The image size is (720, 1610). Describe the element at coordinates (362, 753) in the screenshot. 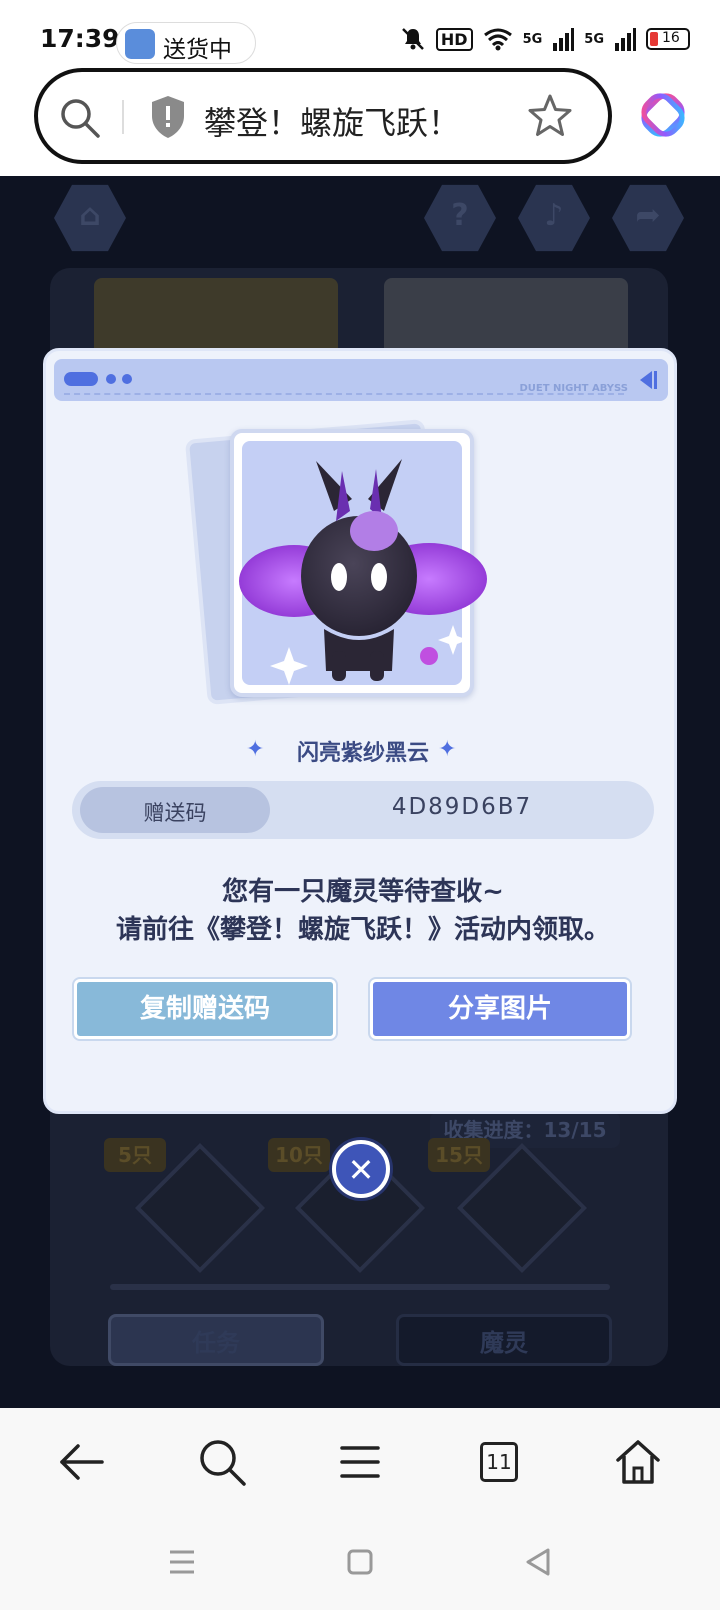

I see `creature-name: 闪亮紫纱黑云` at that location.